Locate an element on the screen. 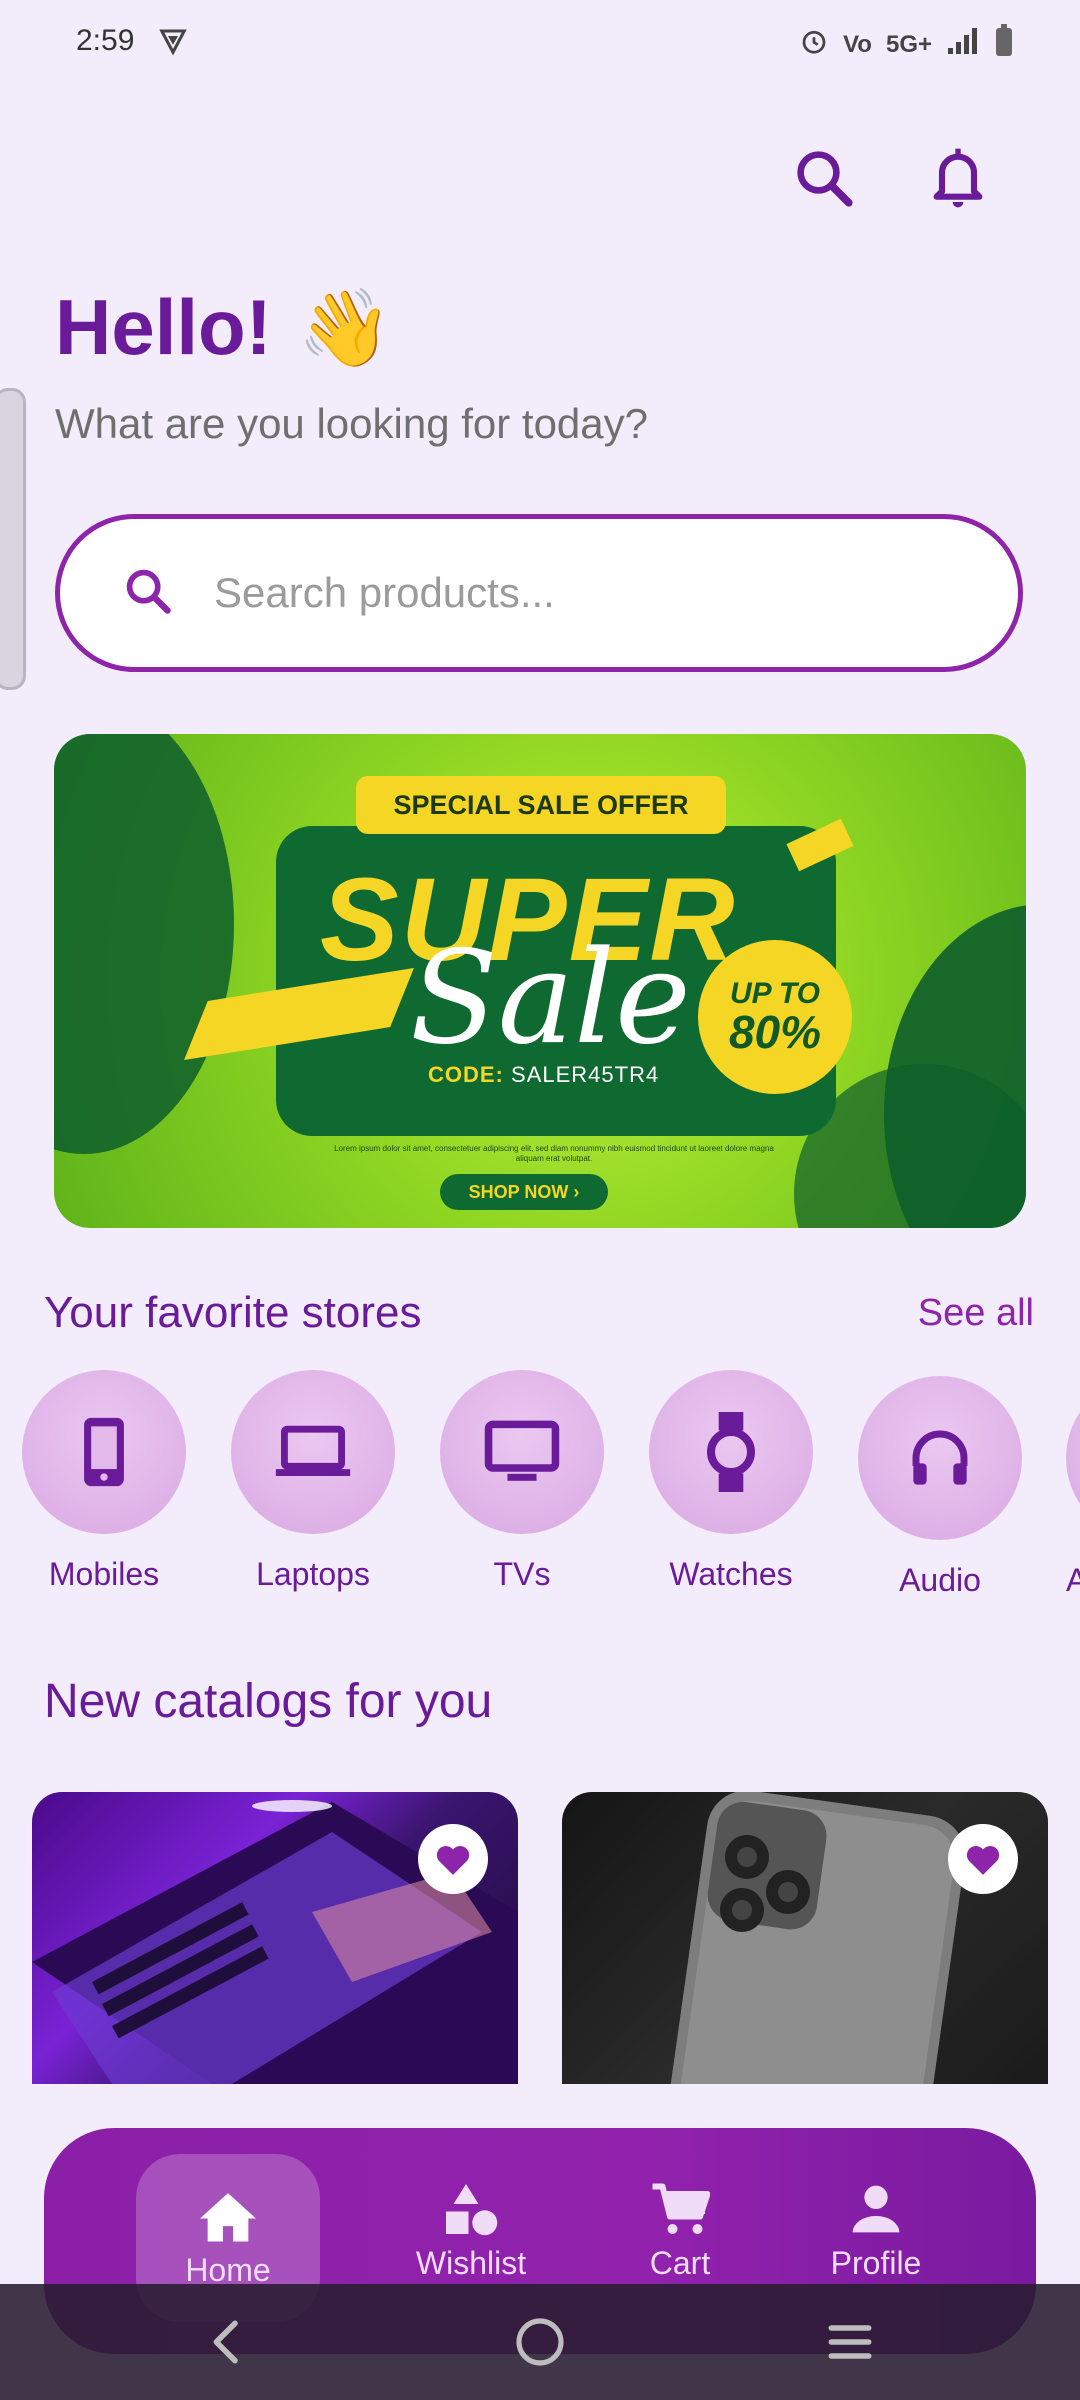  alarm-icon is located at coordinates (814, 44).